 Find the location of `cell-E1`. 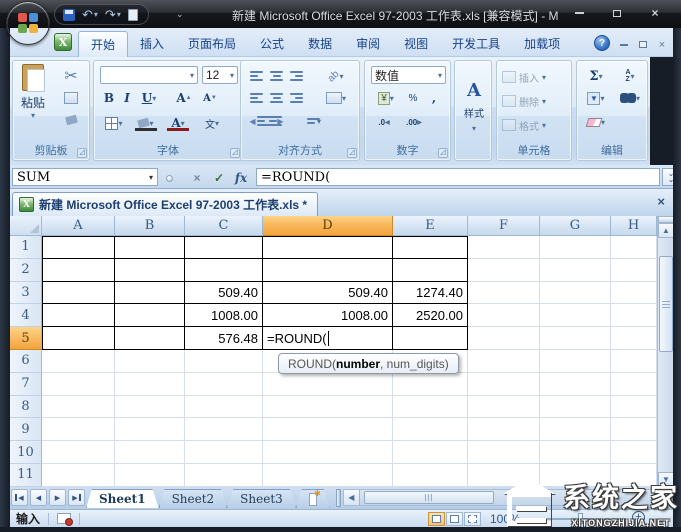

cell-E1 is located at coordinates (430, 247).